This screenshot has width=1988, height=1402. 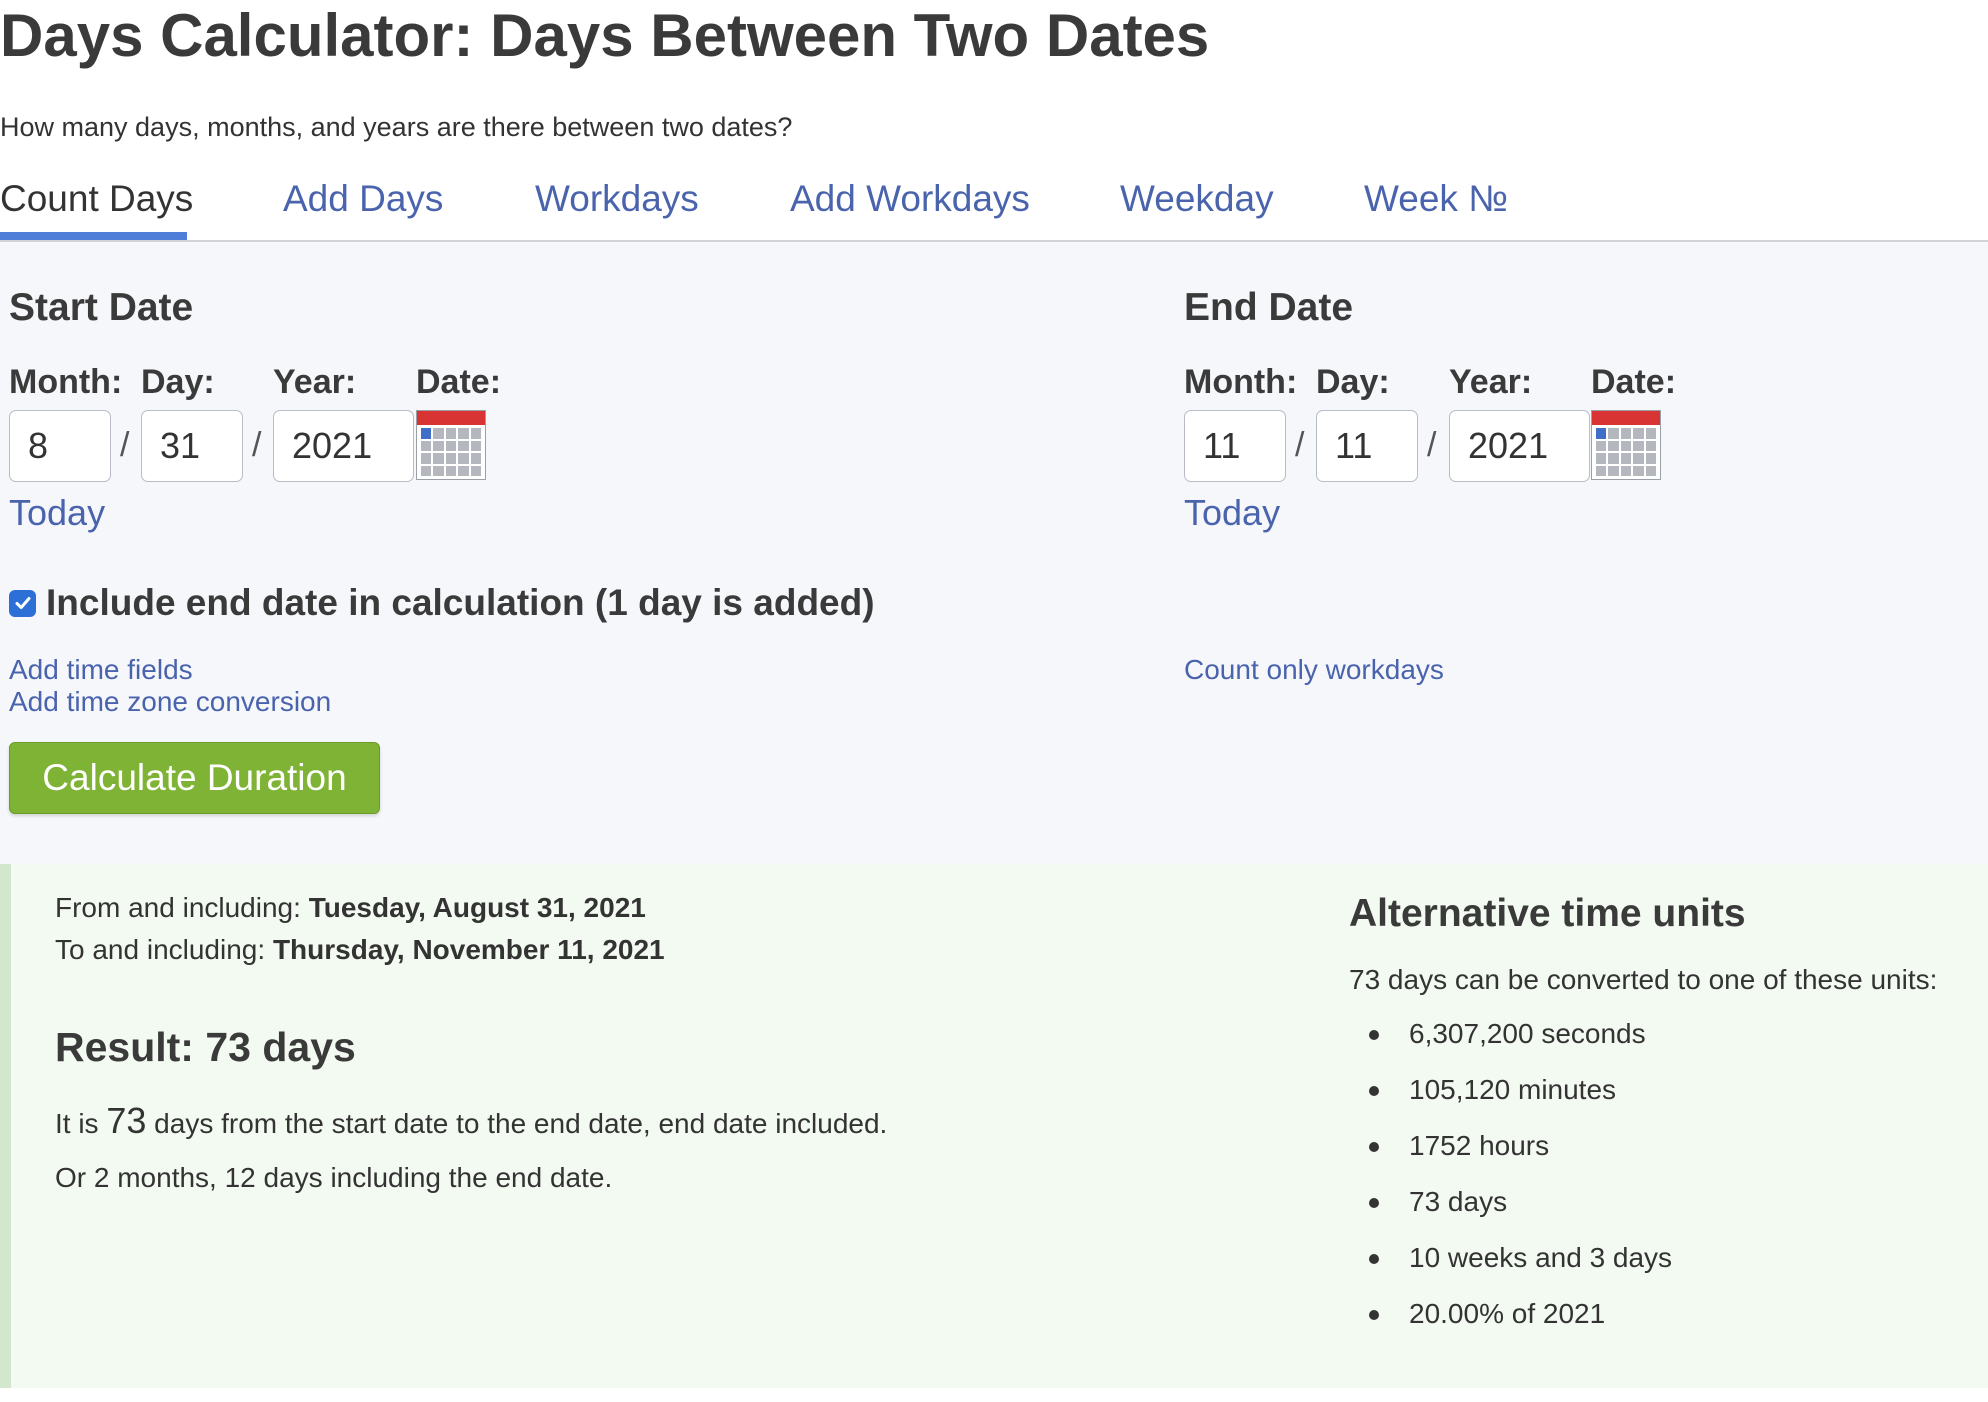 What do you see at coordinates (451, 445) in the screenshot?
I see `start-calendar-icon` at bounding box center [451, 445].